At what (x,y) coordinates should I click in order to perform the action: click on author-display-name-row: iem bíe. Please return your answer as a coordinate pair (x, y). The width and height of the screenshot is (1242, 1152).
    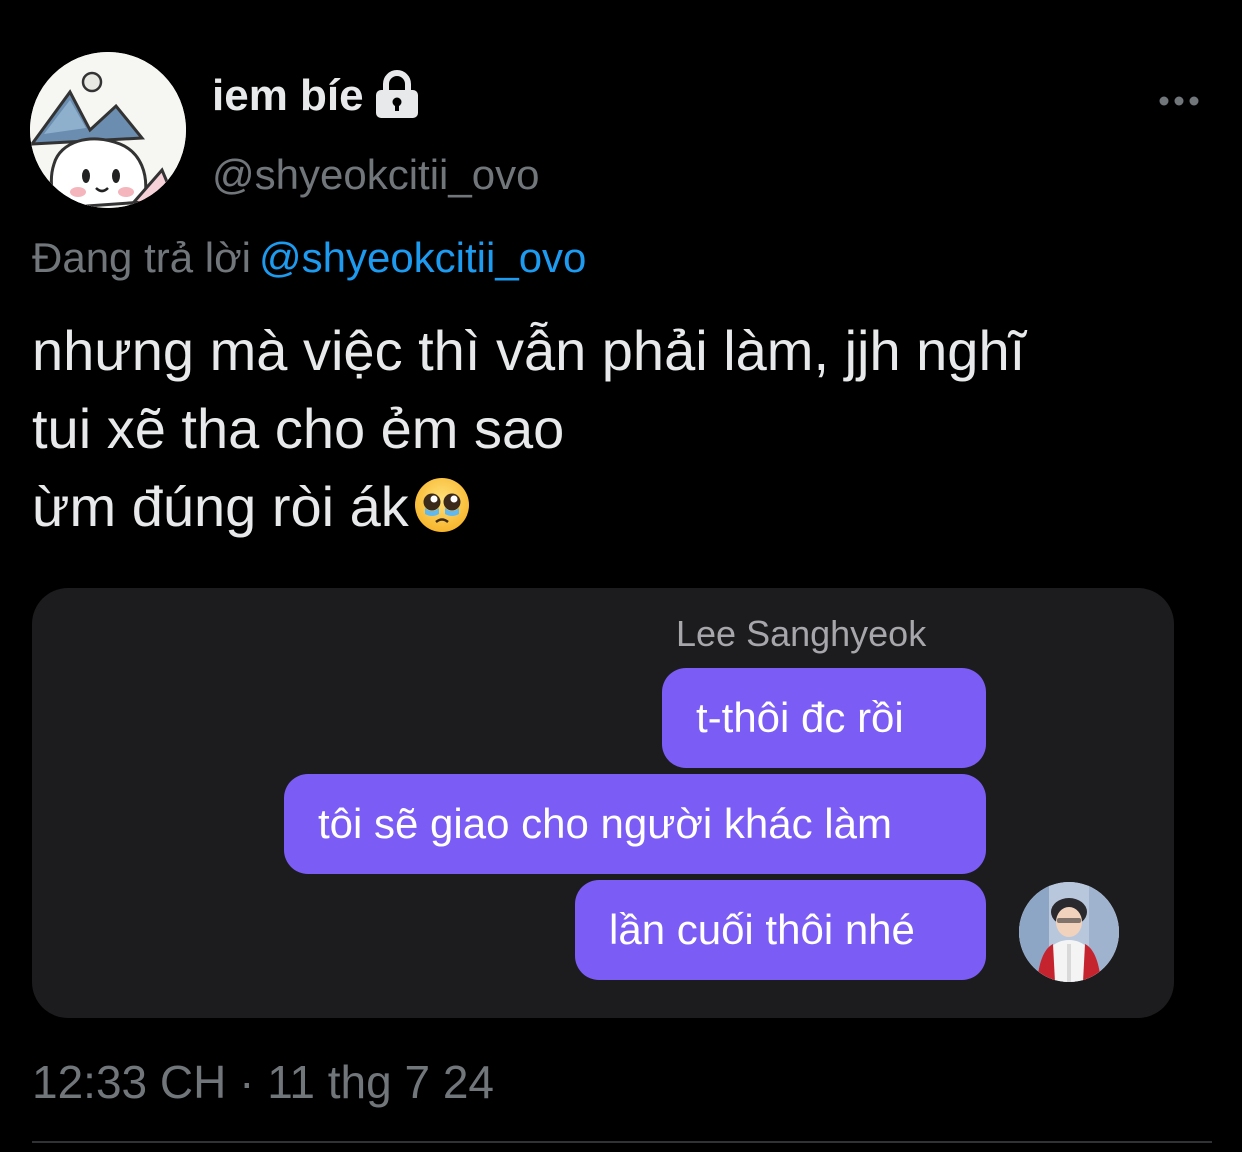
    Looking at the image, I should click on (316, 96).